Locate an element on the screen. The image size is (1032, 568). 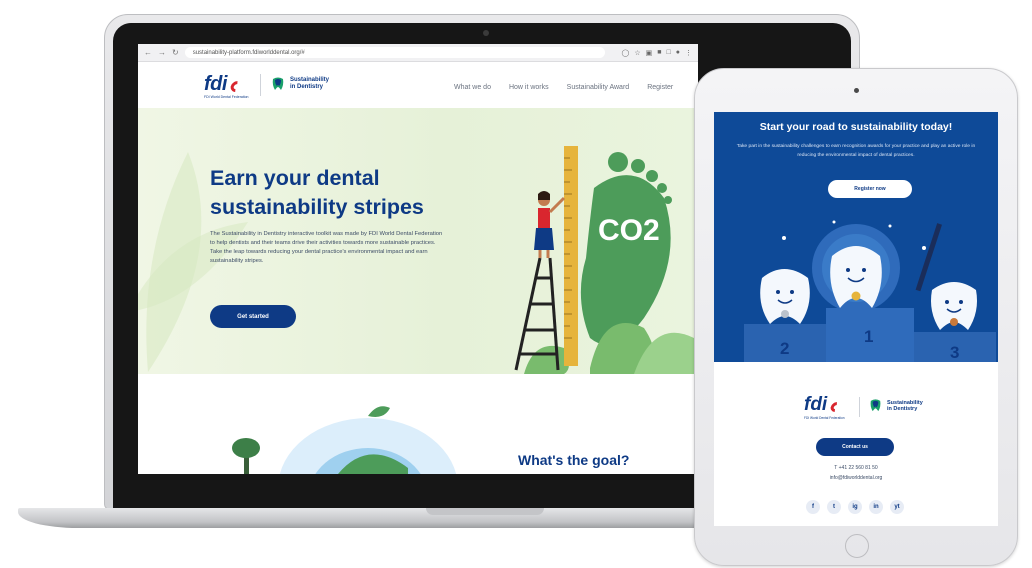
footer-email: info@fdiworlddental.org is located at coordinates (856, 478).